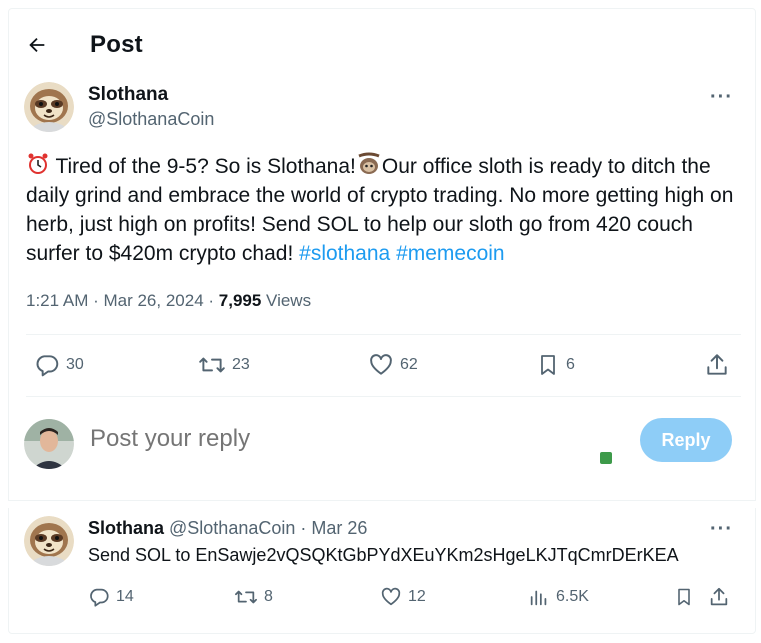 Image resolution: width=761 pixels, height=643 pixels. What do you see at coordinates (382, 504) in the screenshot?
I see `section-separator` at bounding box center [382, 504].